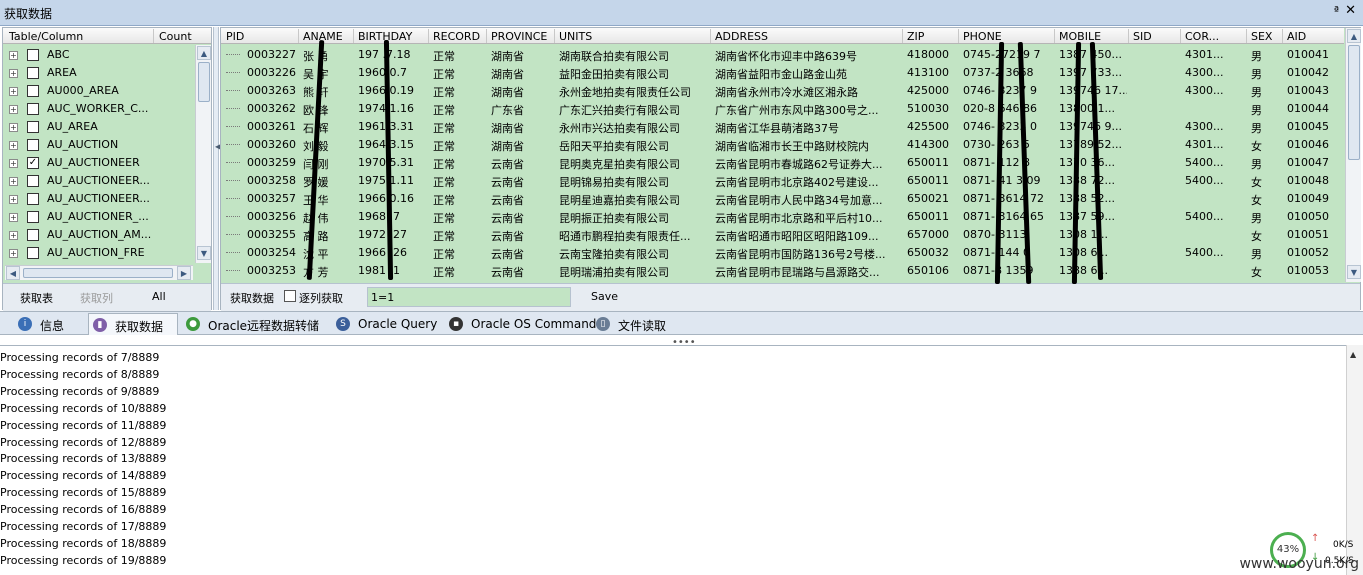  I want to click on table-tree-item: + AU_AREA, so click(98, 127).